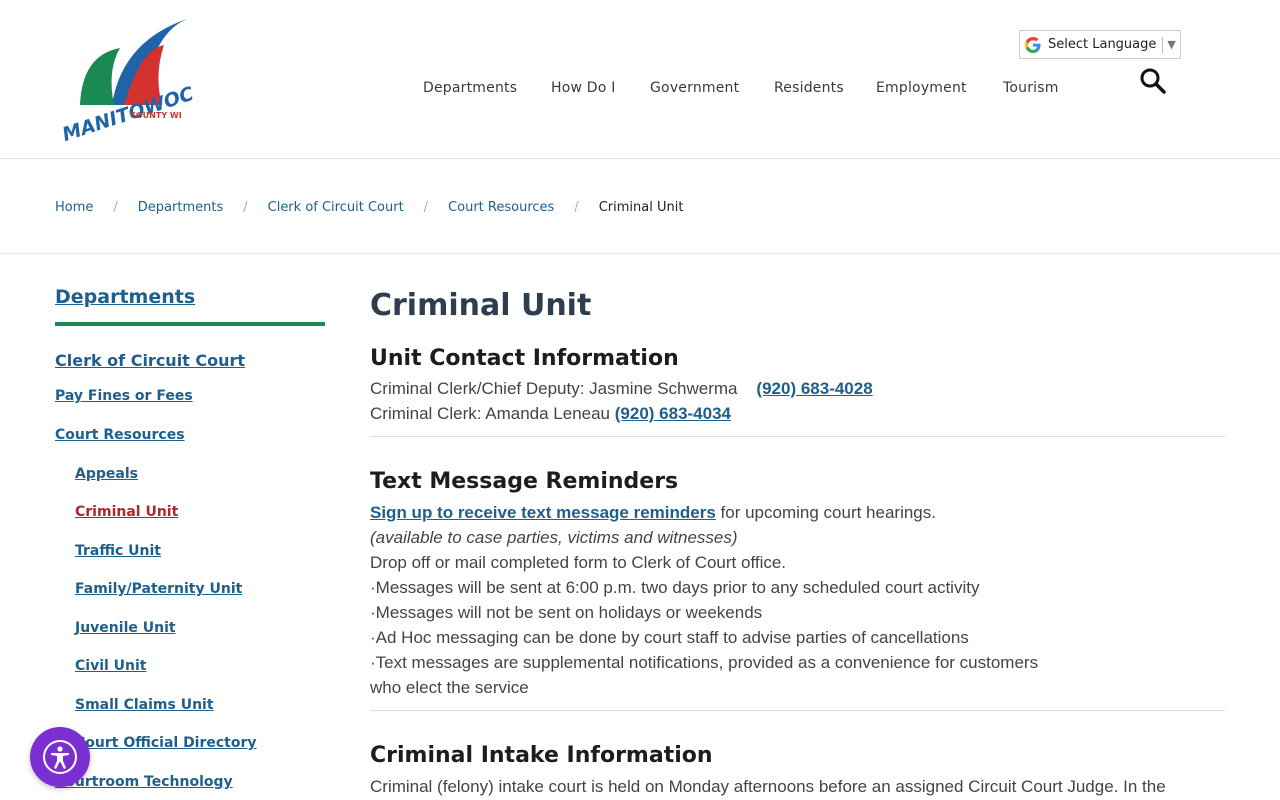 The height and width of the screenshot is (800, 1280). What do you see at coordinates (814, 388) in the screenshot?
I see `phone-link-1: (920) 683-4028` at bounding box center [814, 388].